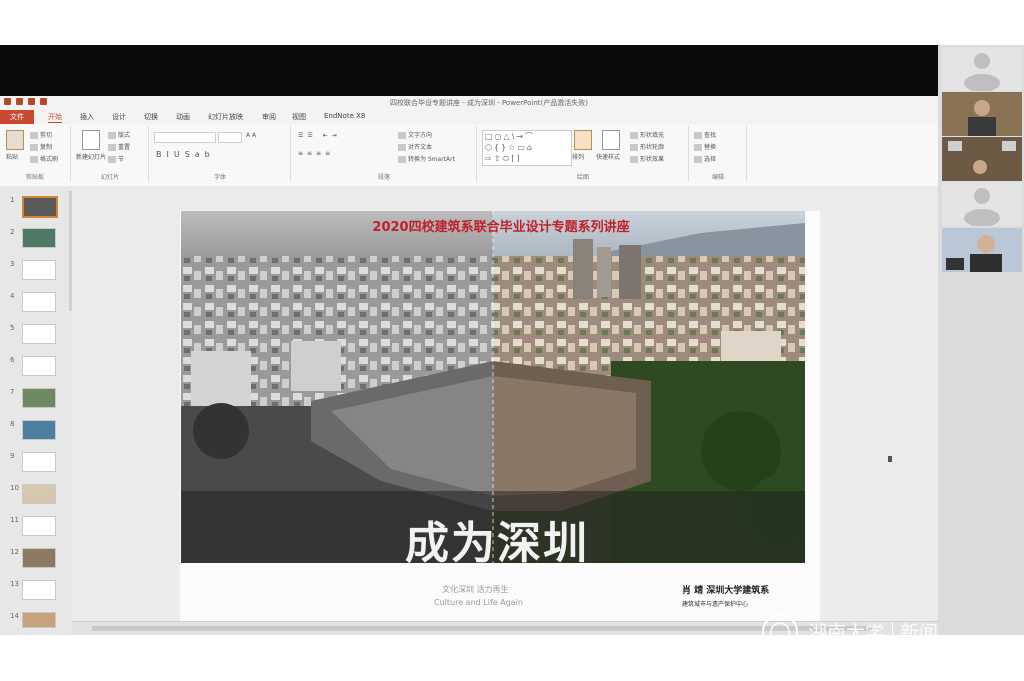 The width and height of the screenshot is (1024, 681). I want to click on layout-button: 版式, so click(119, 134).